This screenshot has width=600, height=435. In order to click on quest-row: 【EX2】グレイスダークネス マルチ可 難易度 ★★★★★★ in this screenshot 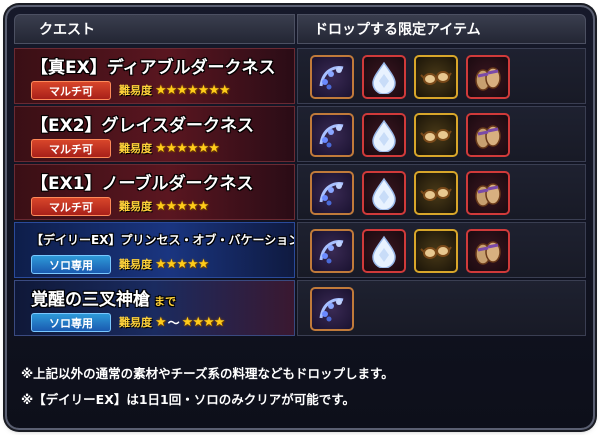, I will do `click(300, 134)`.